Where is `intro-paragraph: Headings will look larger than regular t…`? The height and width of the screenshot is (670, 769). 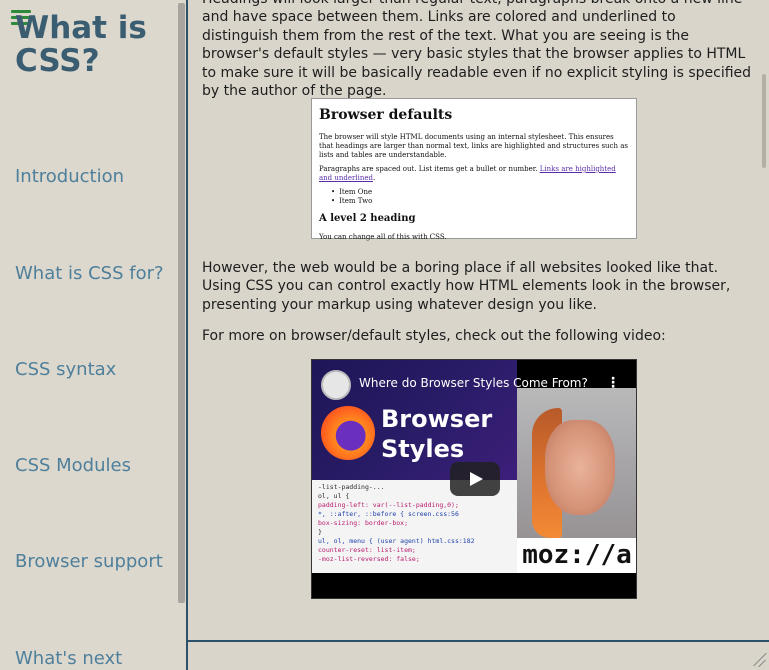
intro-paragraph: Headings will look larger than regular t… is located at coordinates (477, 50).